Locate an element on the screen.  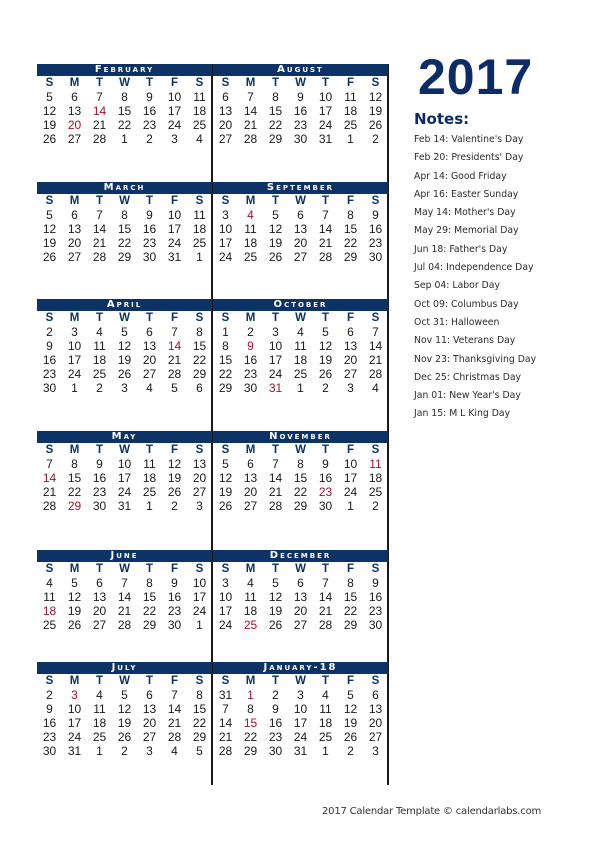
date-cell: 18 is located at coordinates (300, 360).